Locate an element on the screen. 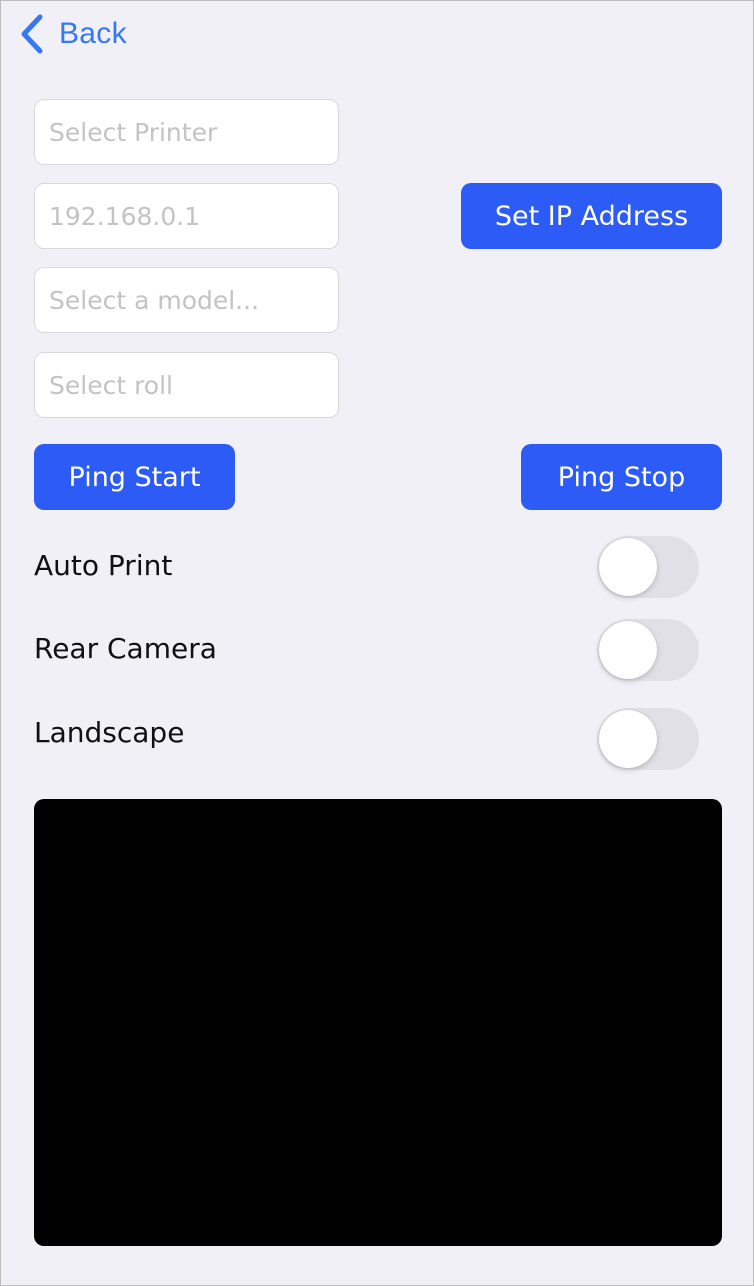  ping-start-button: Ping Start is located at coordinates (134, 477).